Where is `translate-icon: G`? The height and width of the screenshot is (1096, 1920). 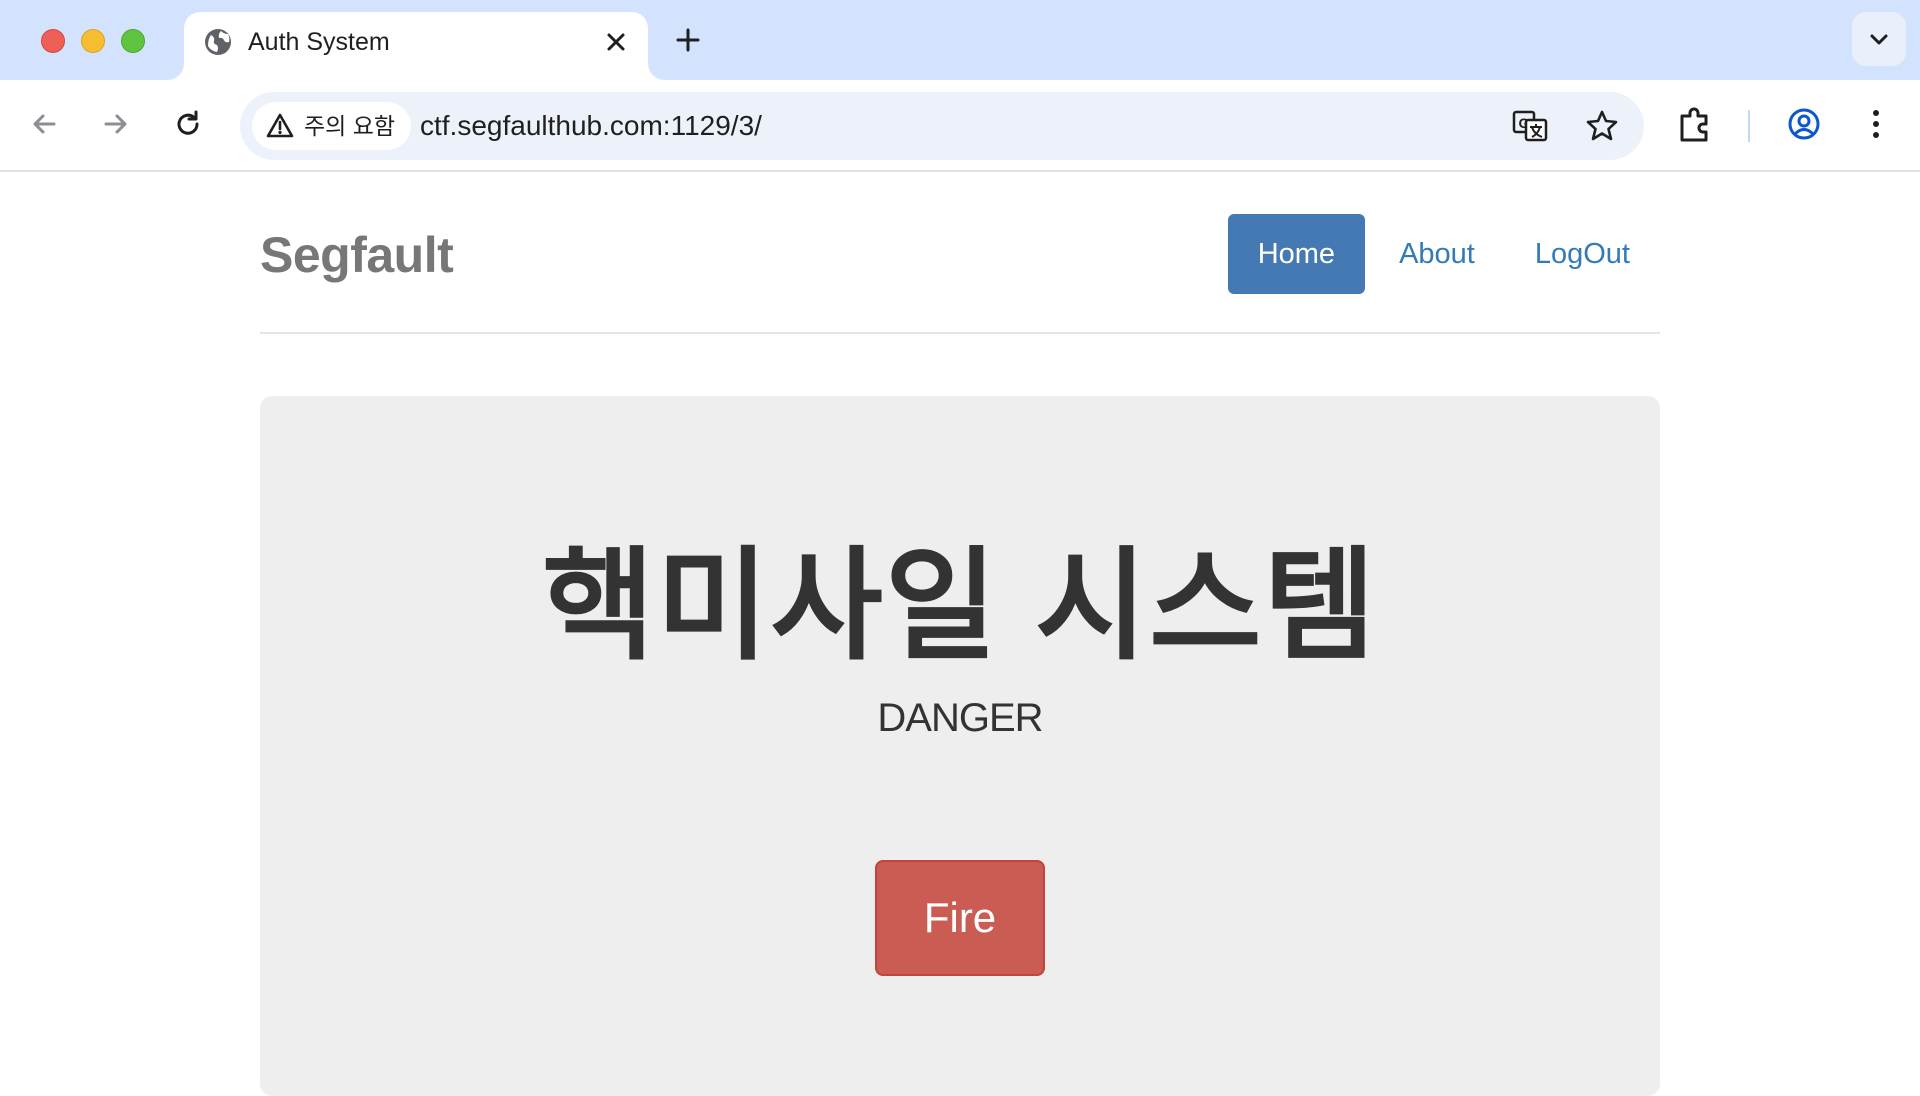
translate-icon: G is located at coordinates (1530, 126).